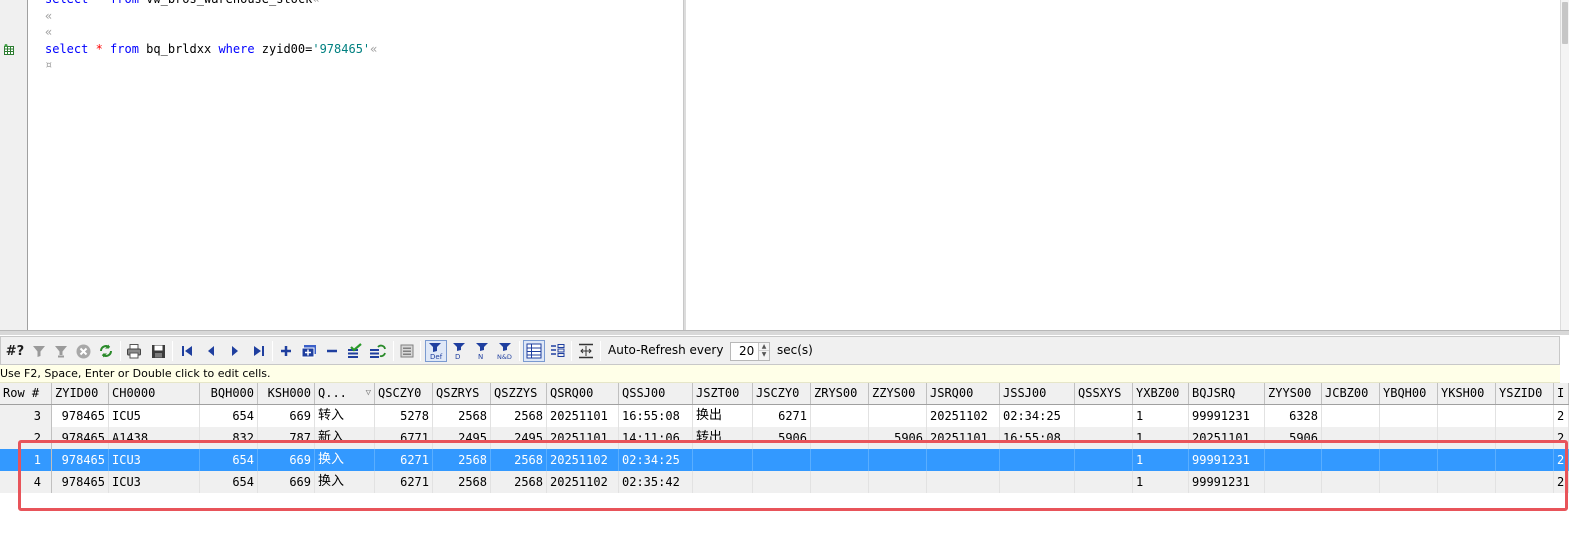 The width and height of the screenshot is (1569, 545). I want to click on column-header: ZRYS00, so click(840, 393).